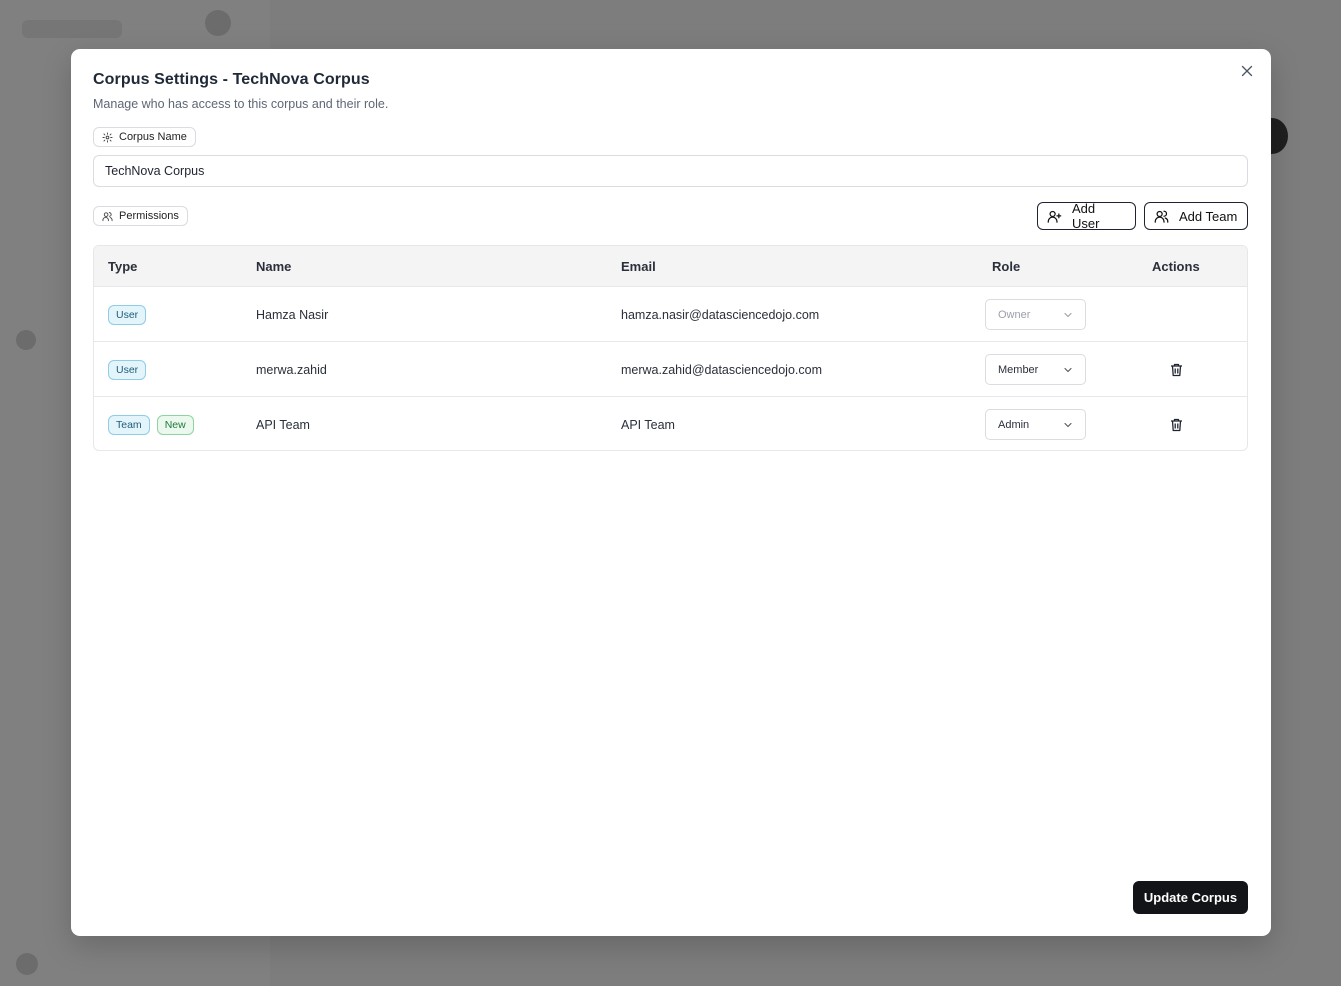 This screenshot has width=1341, height=986. I want to click on header-email: Email, so click(638, 266).